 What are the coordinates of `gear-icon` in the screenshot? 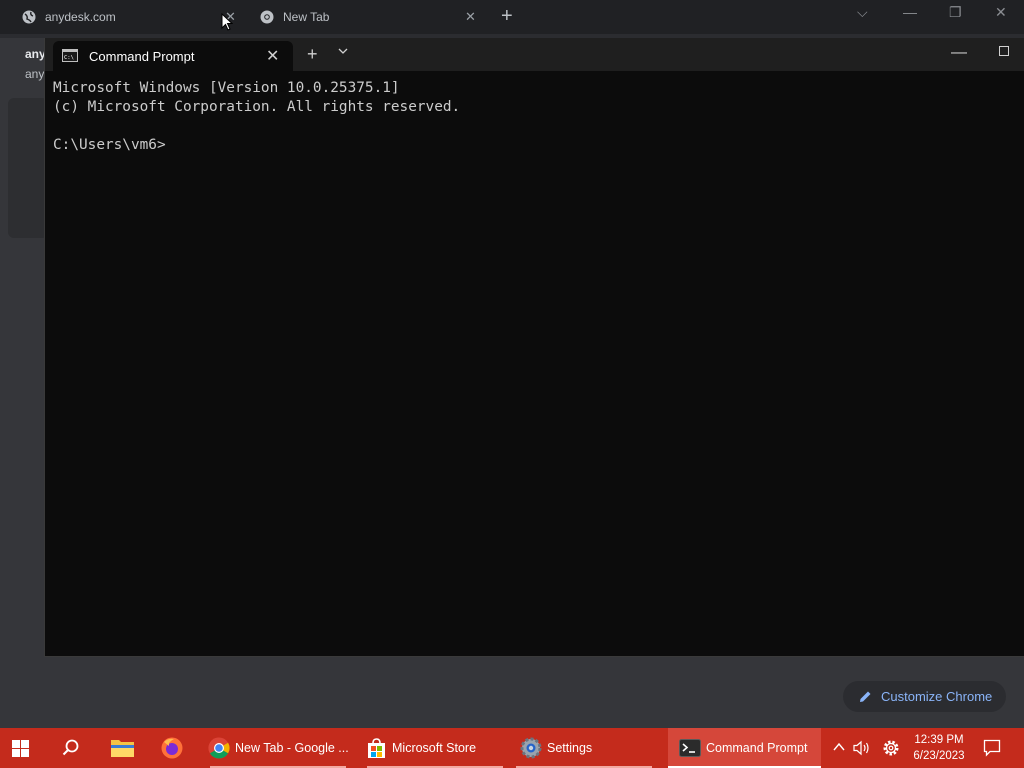 It's located at (891, 748).